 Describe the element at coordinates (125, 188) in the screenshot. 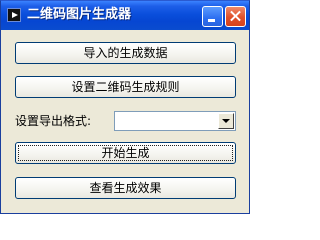

I see `view-results-button: 查看生成效果` at that location.